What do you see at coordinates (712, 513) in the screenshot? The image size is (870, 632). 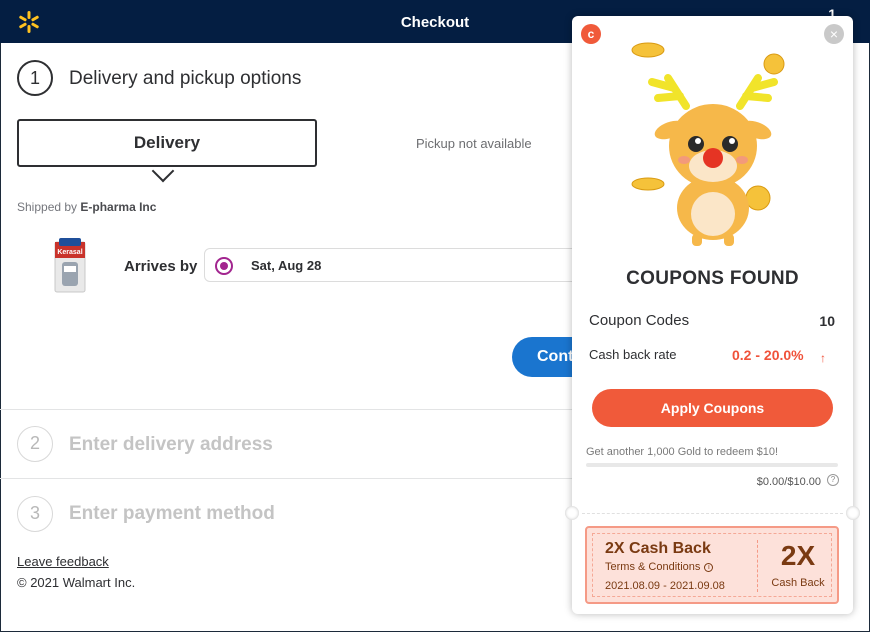 I see `separator` at bounding box center [712, 513].